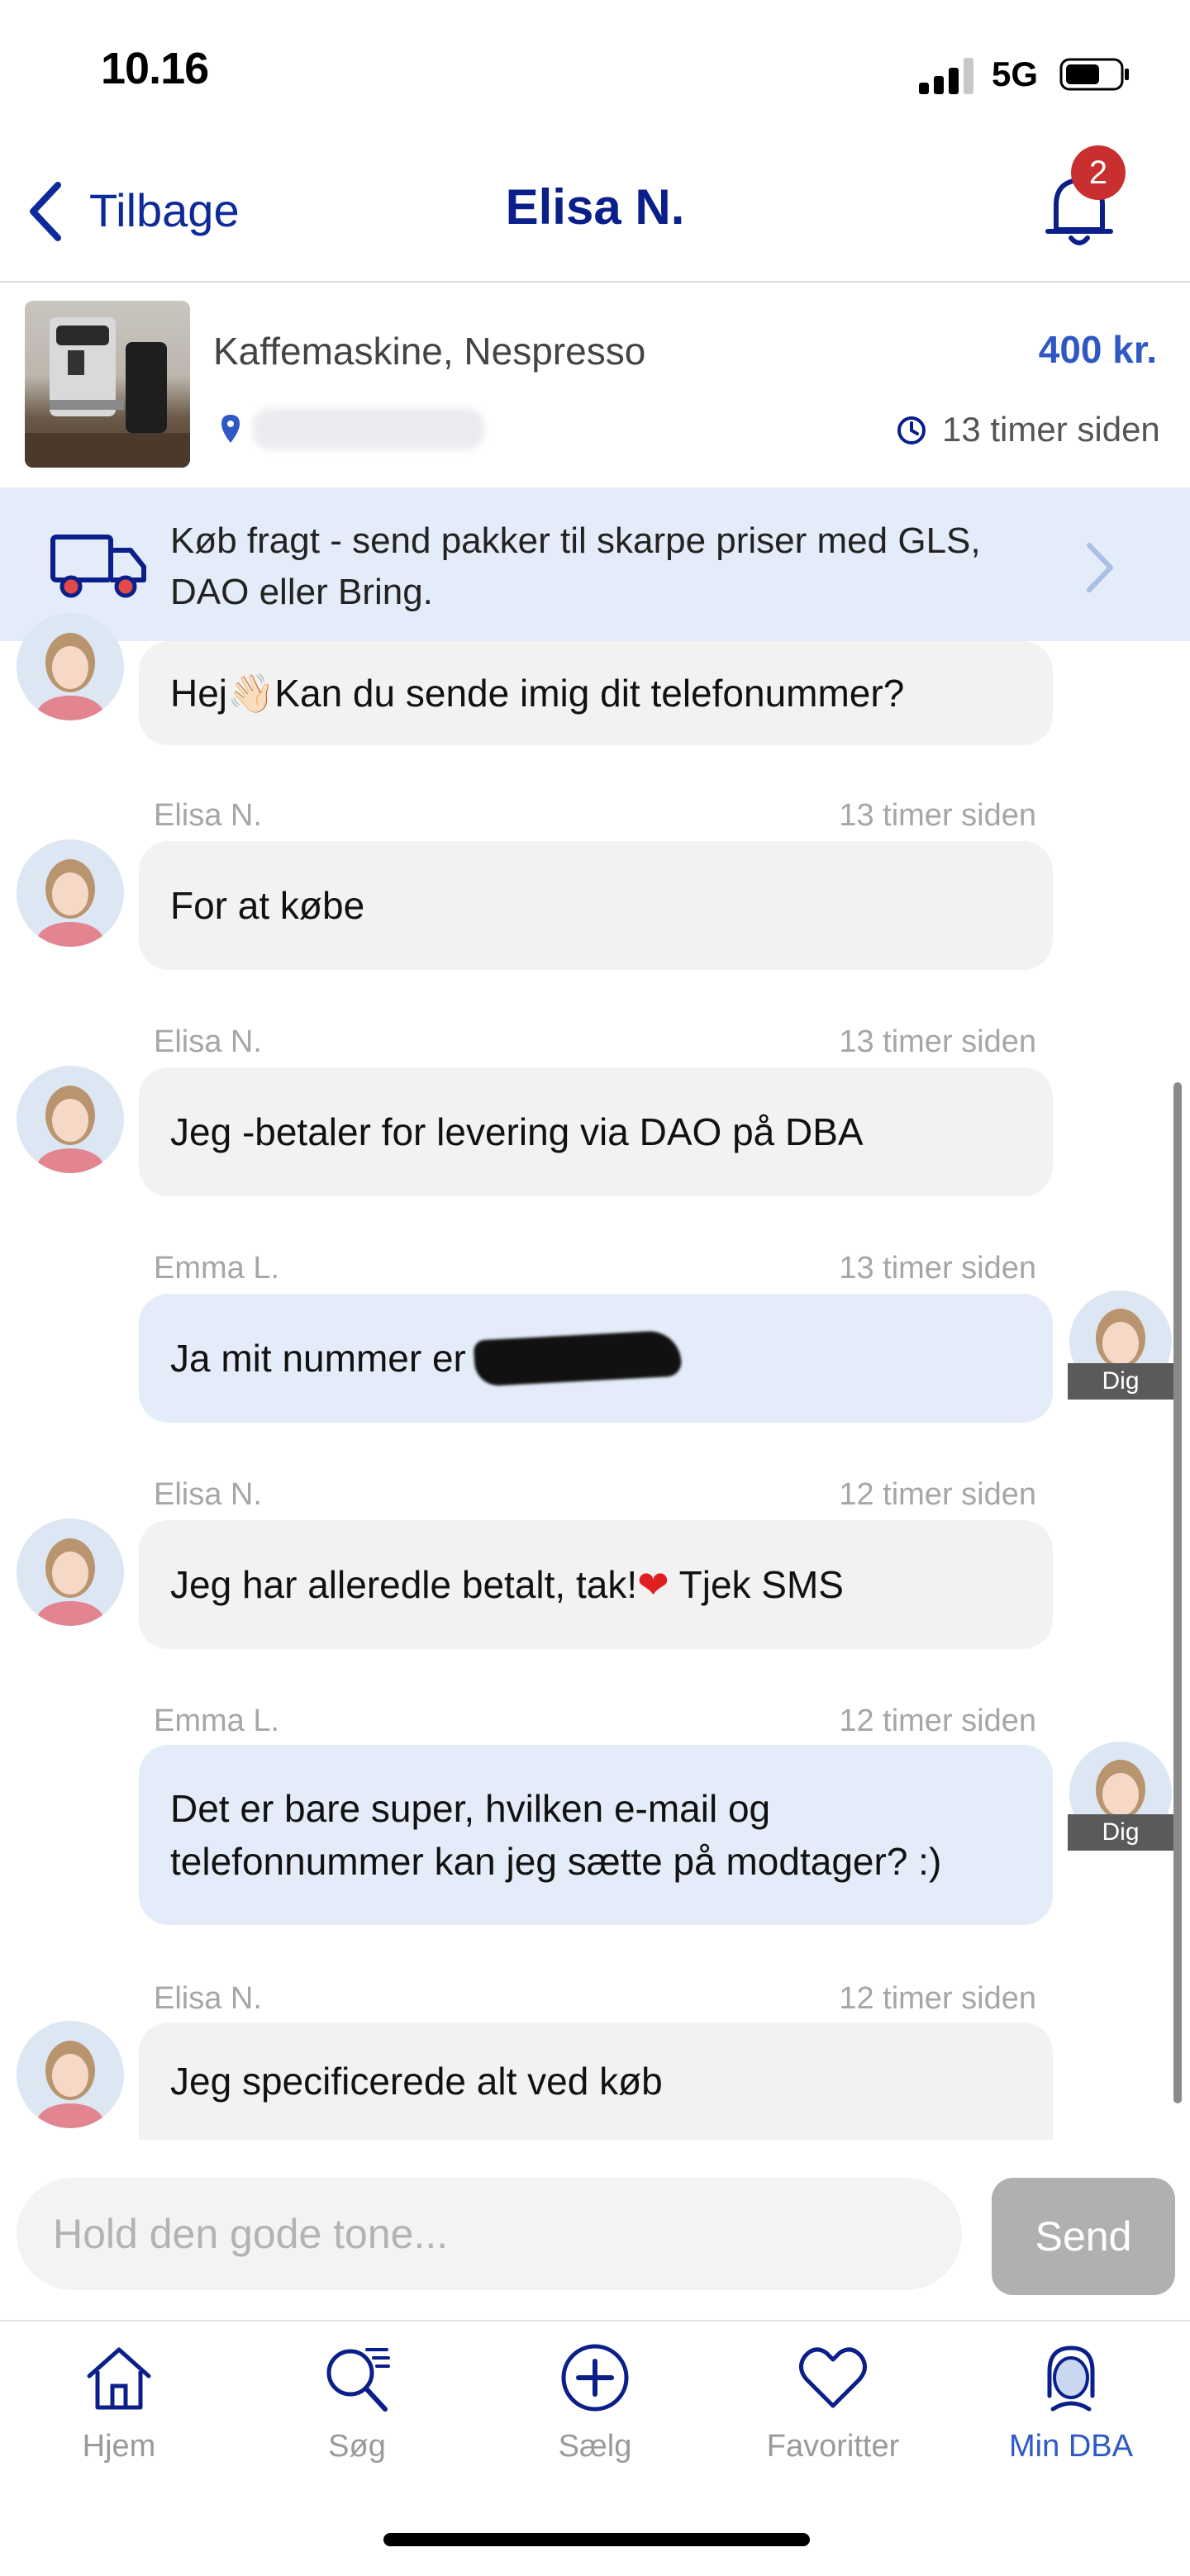 The image size is (1190, 2576). What do you see at coordinates (1099, 567) in the screenshot?
I see `chevron-right-icon` at bounding box center [1099, 567].